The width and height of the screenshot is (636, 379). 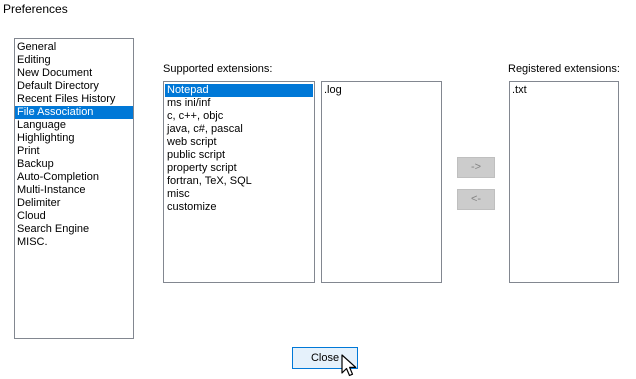 I want to click on supported-item-customize: customize, so click(x=239, y=207).